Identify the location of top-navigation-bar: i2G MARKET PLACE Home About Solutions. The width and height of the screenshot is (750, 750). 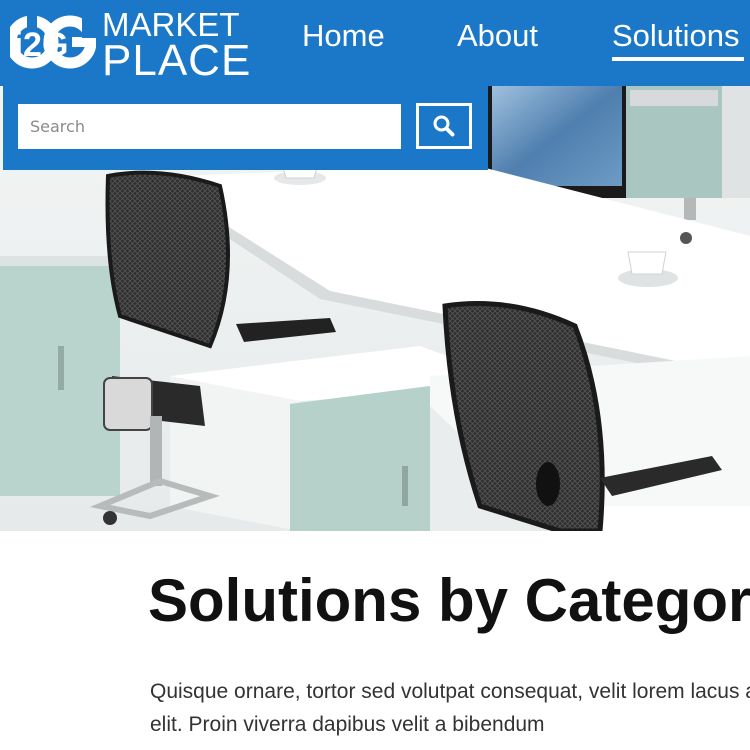
(375, 43).